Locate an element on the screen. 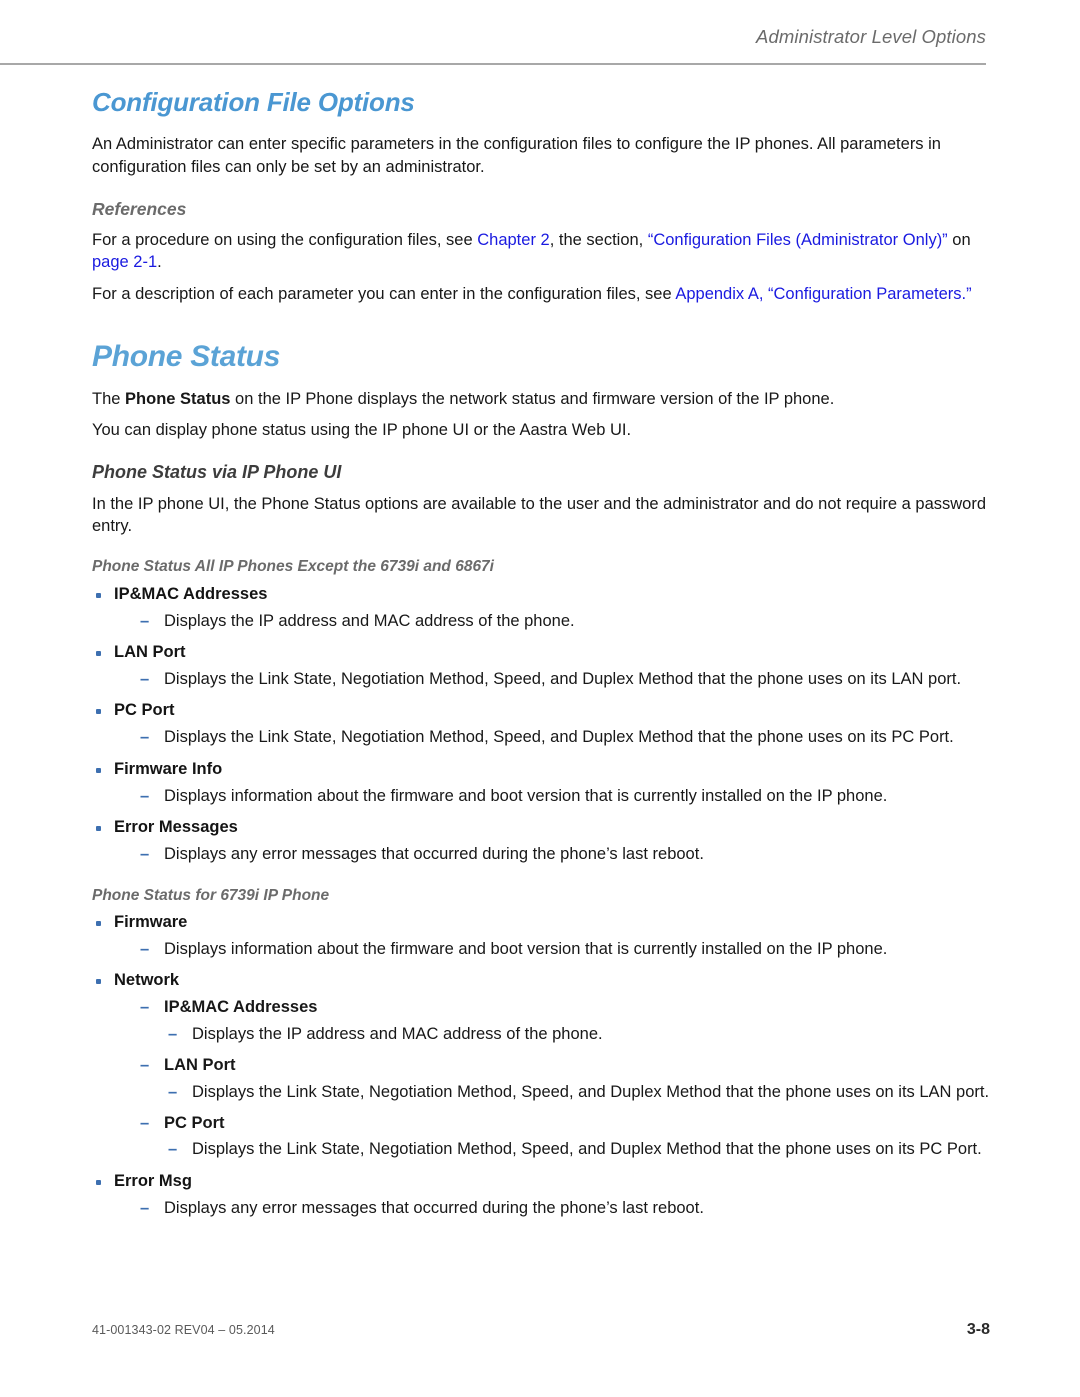 The height and width of the screenshot is (1397, 1080). link-appendix-a-configuration-parameters: Appendix A, “Configuration Parameters.” is located at coordinates (823, 294).